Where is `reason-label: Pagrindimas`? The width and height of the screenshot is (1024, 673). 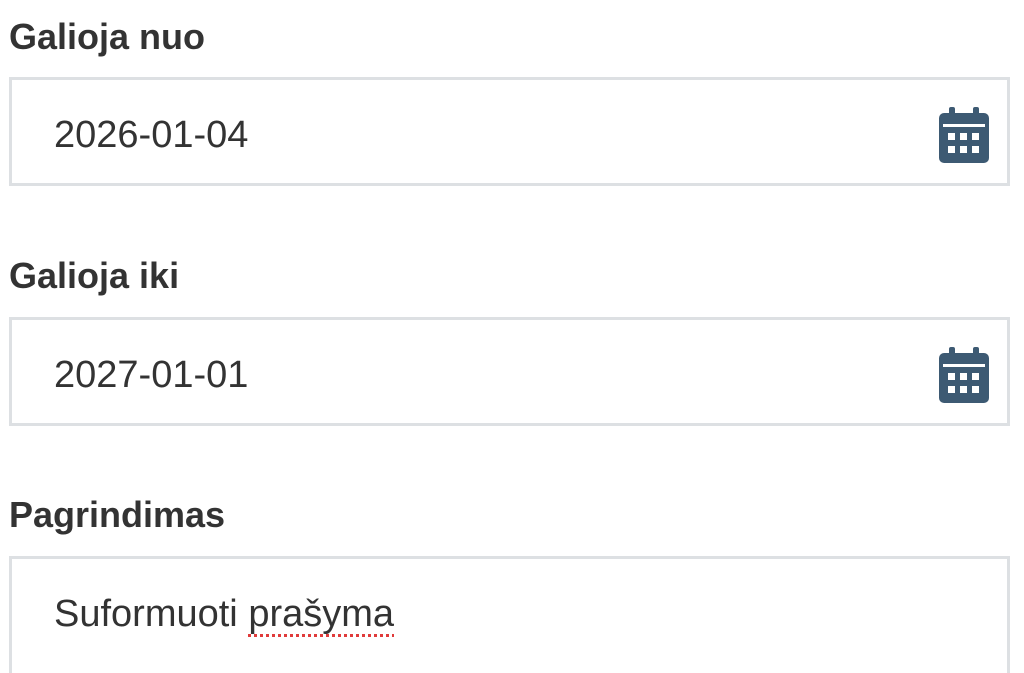
reason-label: Pagrindimas is located at coordinates (117, 514).